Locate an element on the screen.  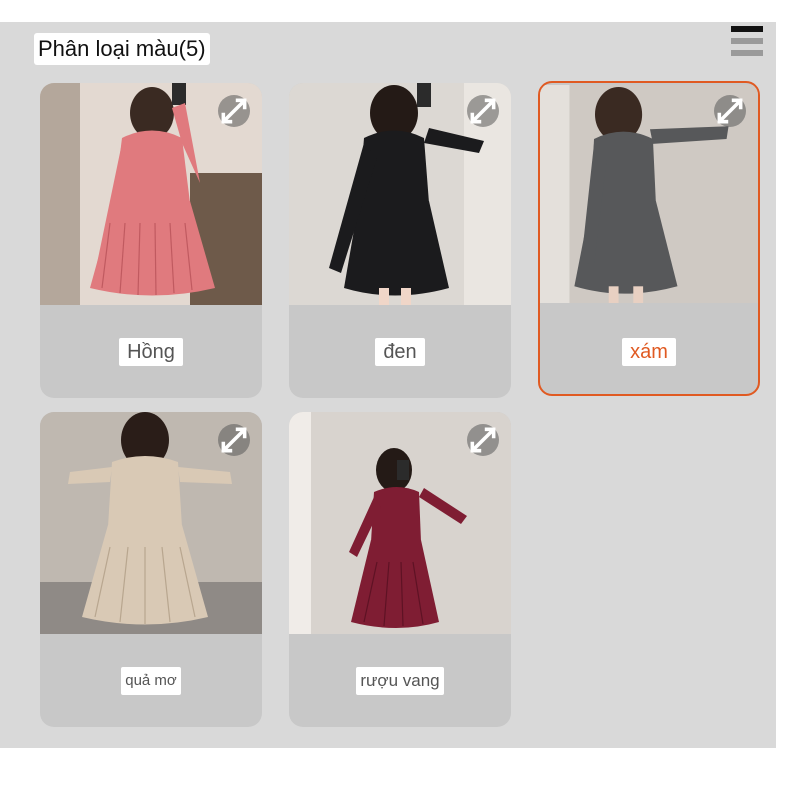
variant-label: Hồng is located at coordinates (151, 351).